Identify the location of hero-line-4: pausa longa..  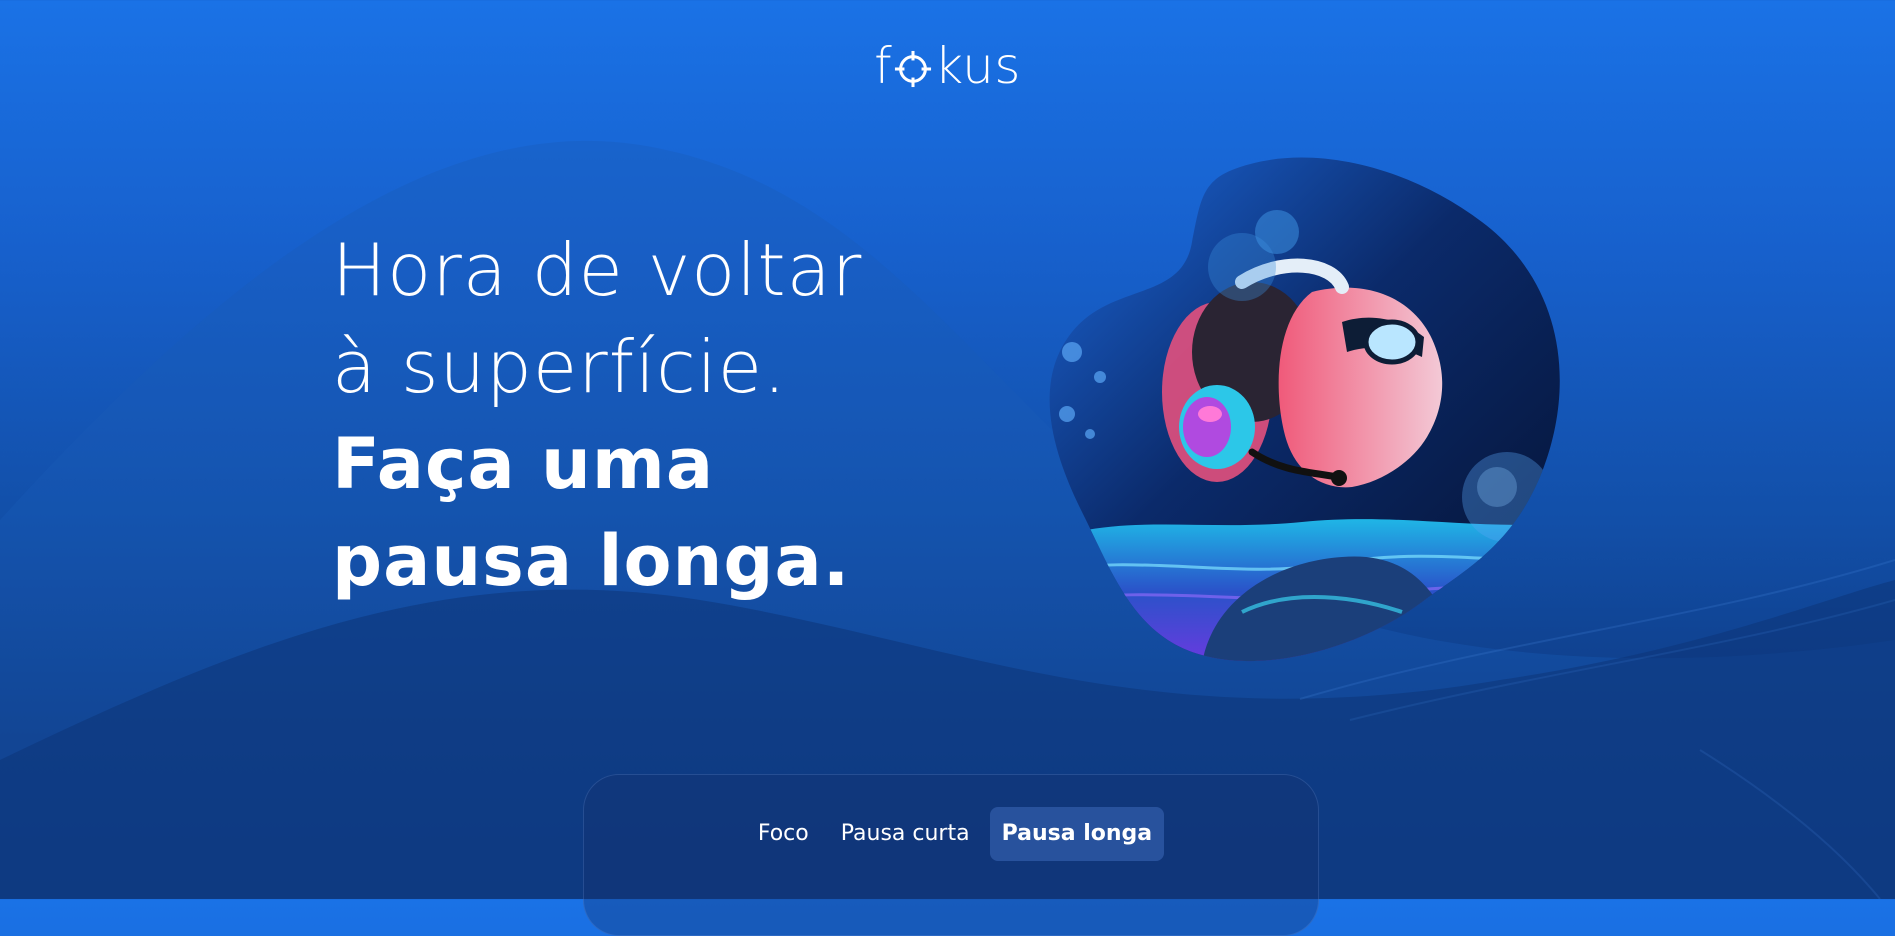
(591, 561).